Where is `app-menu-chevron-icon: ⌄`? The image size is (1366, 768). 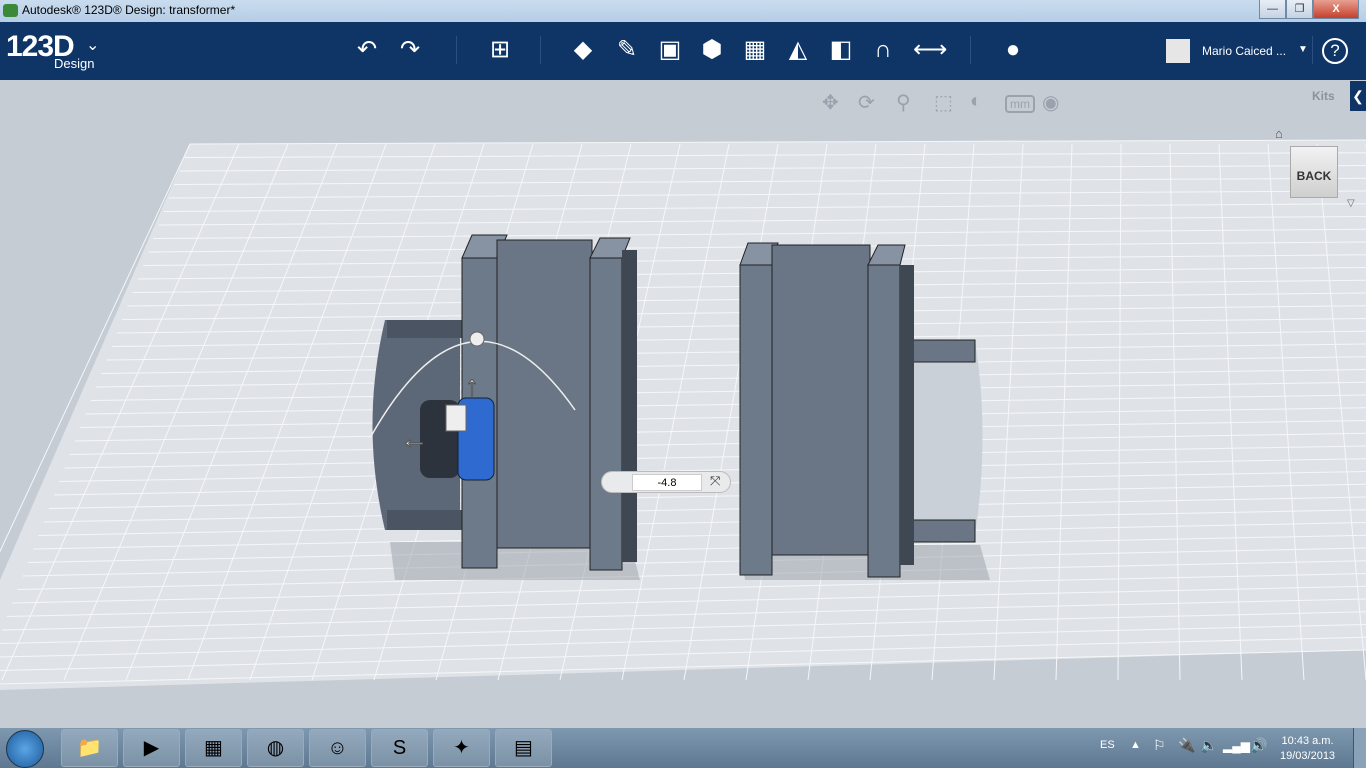 app-menu-chevron-icon: ⌄ is located at coordinates (92, 45).